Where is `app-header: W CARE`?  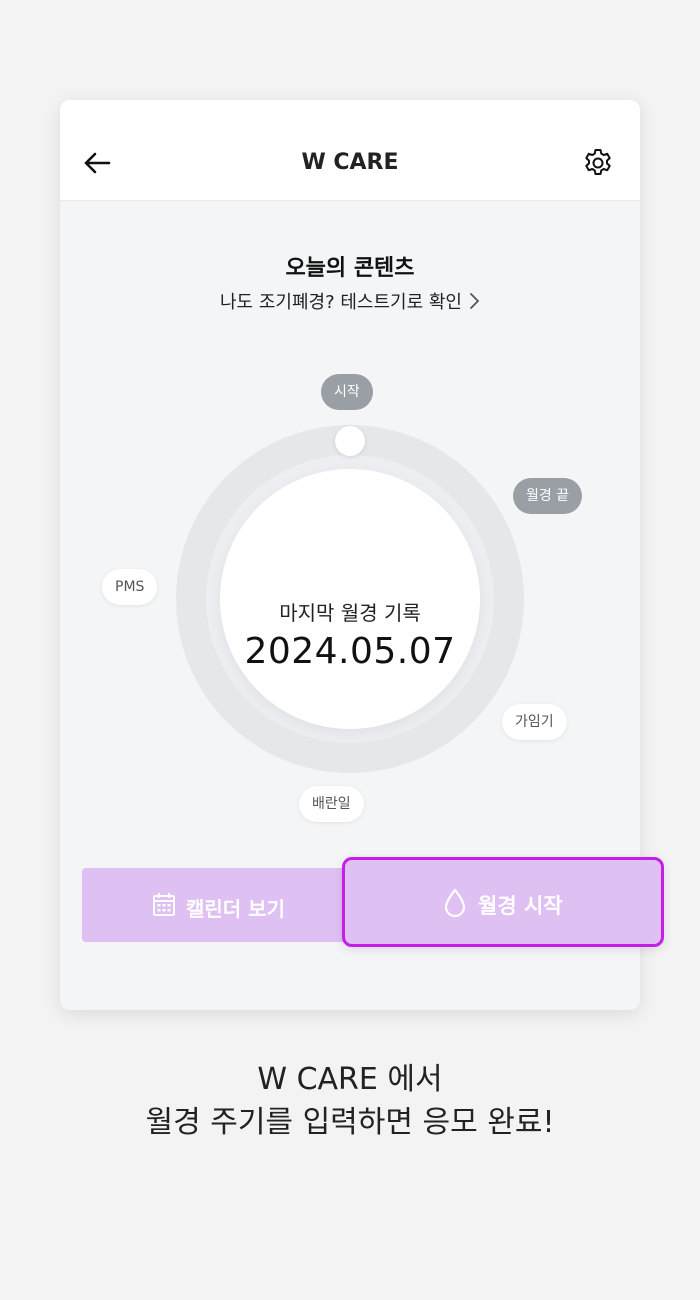
app-header: W CARE is located at coordinates (350, 150).